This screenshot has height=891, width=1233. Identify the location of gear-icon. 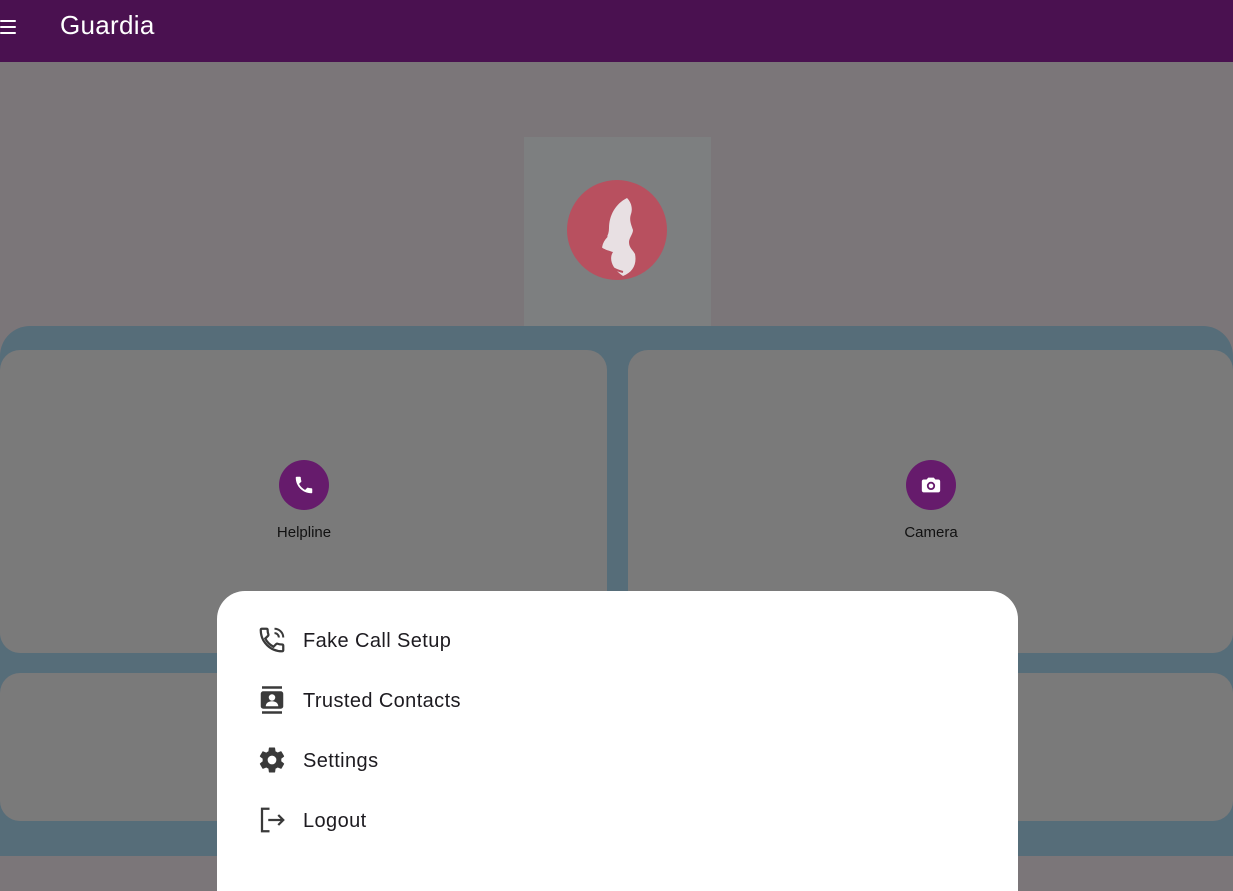
(272, 760).